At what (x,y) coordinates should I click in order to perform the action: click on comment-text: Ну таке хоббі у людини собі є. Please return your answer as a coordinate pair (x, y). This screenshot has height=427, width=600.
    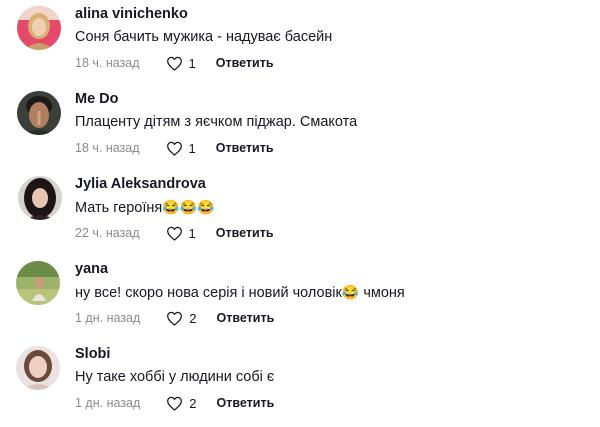
    Looking at the image, I should click on (174, 377).